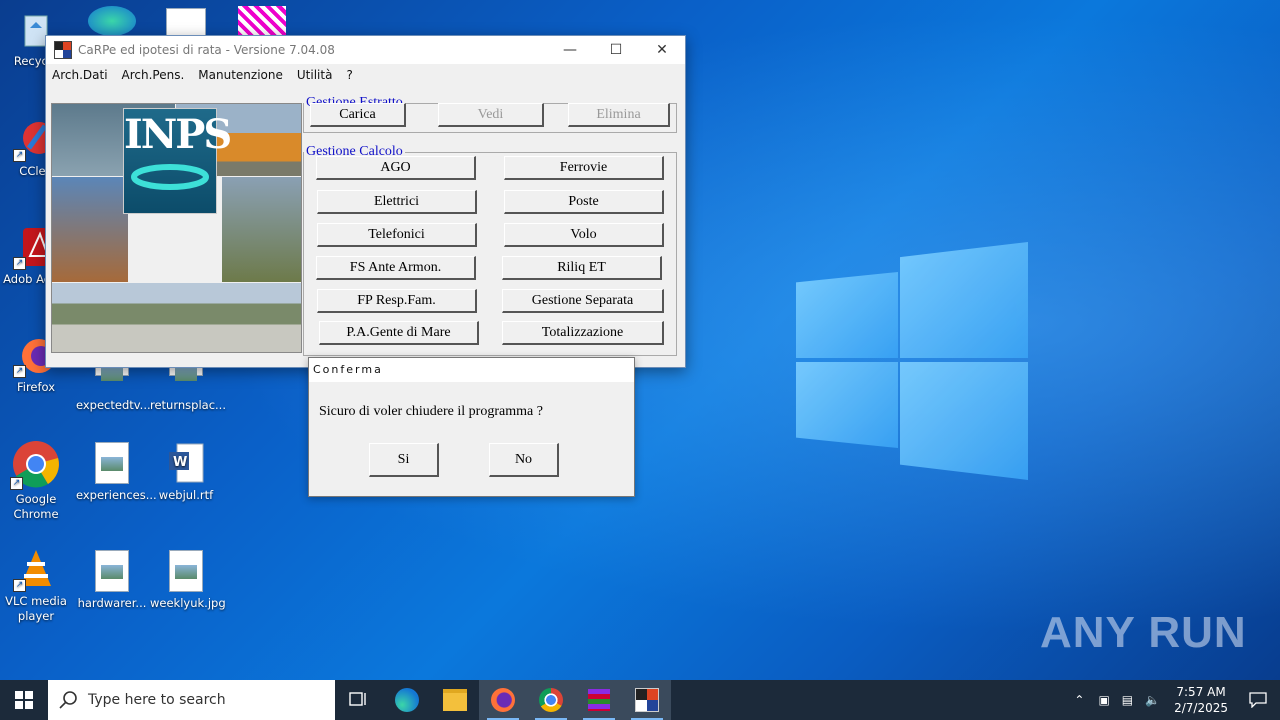  What do you see at coordinates (186, 23) in the screenshot?
I see `word-desktop-icon` at bounding box center [186, 23].